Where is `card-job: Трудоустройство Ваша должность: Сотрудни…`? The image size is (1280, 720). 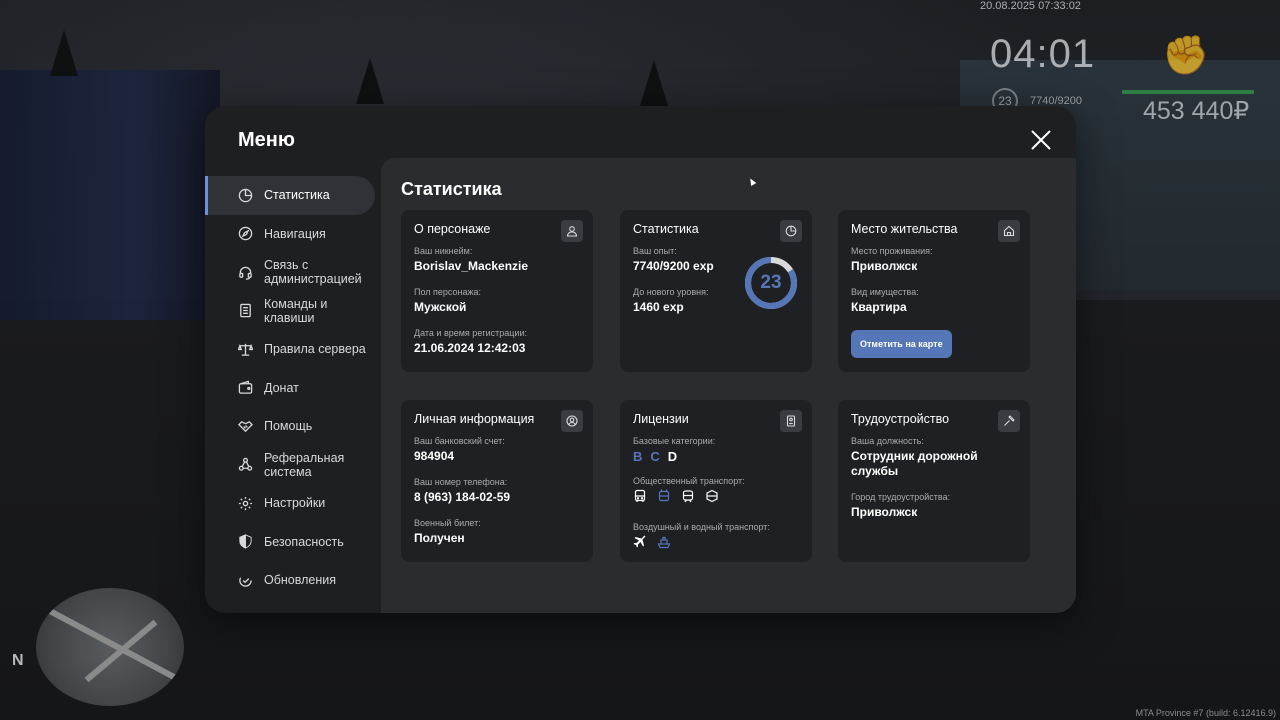
card-job: Трудоустройство Ваша должность: Сотрудни… is located at coordinates (934, 481).